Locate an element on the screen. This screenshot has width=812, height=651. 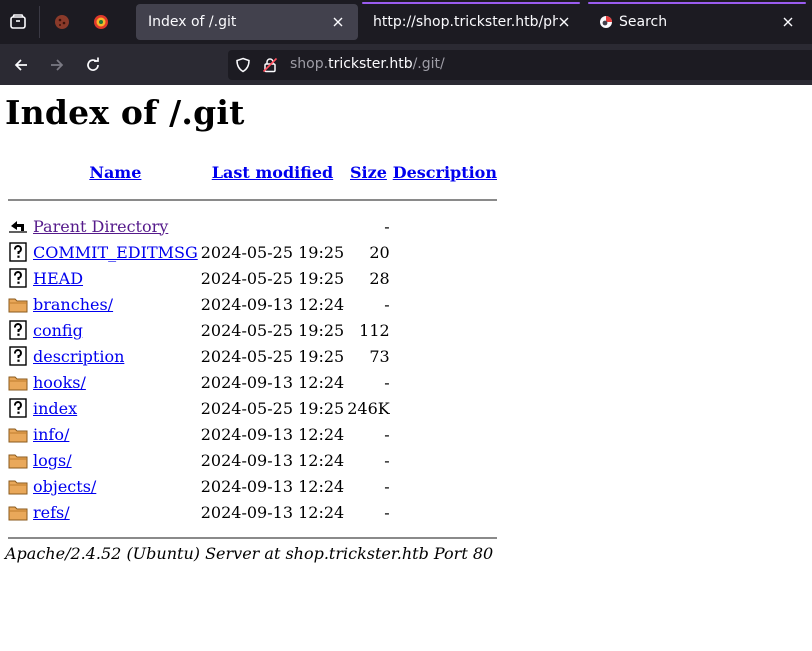
sort-by-size-link: Size is located at coordinates (368, 172).